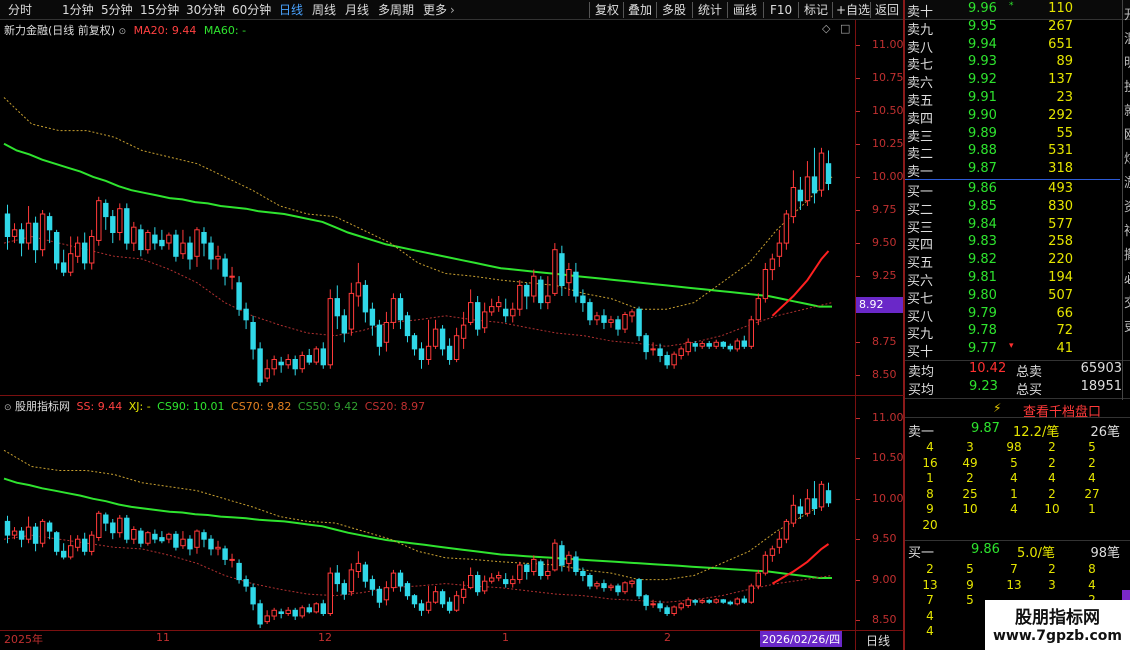 The width and height of the screenshot is (1130, 650). I want to click on clipped-side-panel: 开混明投就欧炫游资祥撒必交吏, so click(1126, 200).